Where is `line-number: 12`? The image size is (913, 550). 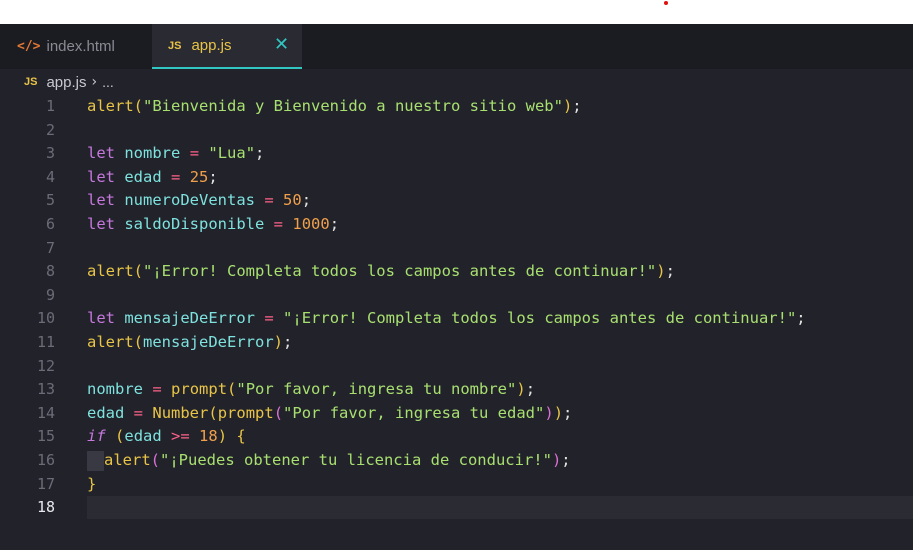
line-number: 12 is located at coordinates (45, 366).